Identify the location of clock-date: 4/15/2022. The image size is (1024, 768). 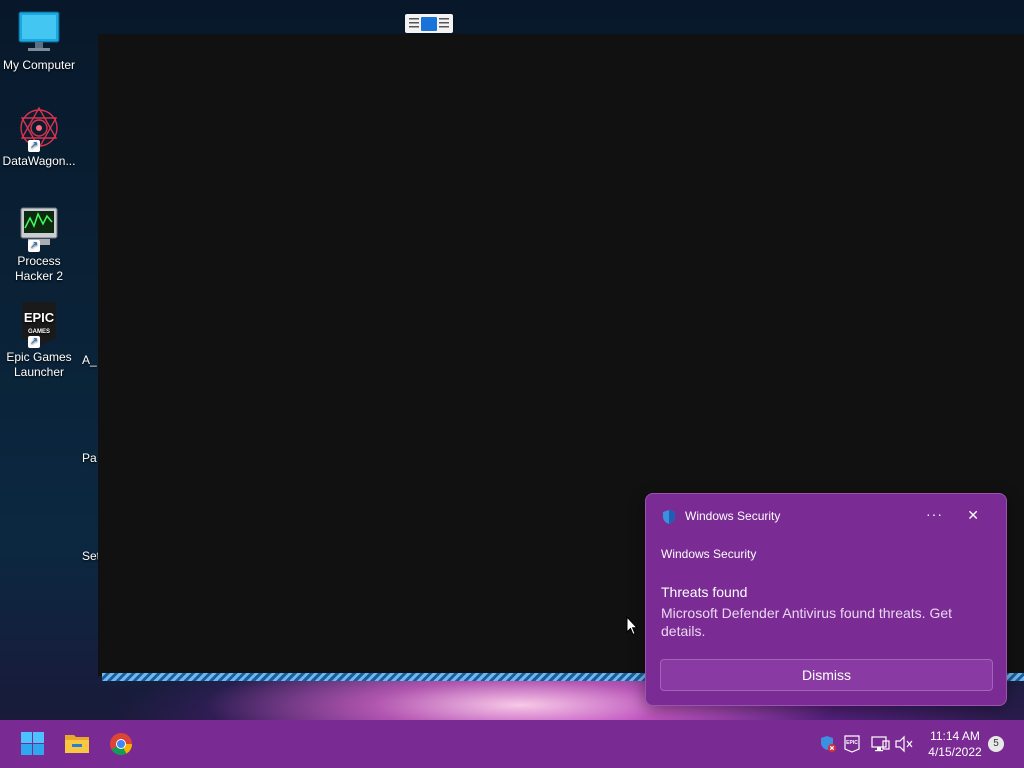
(955, 752).